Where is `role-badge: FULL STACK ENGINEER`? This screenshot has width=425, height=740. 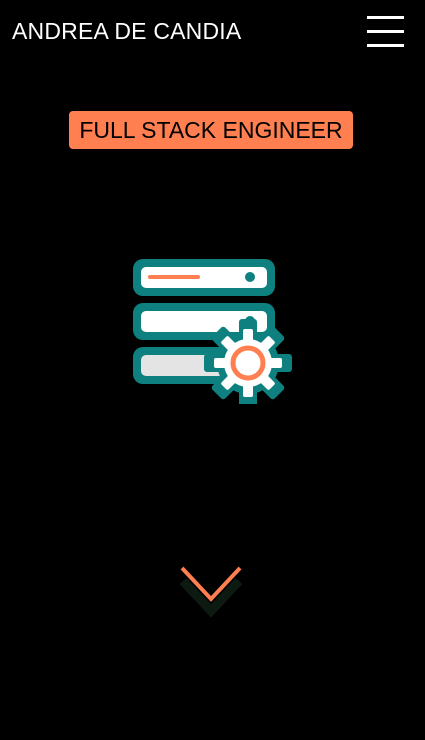
role-badge: FULL STACK ENGINEER is located at coordinates (211, 130).